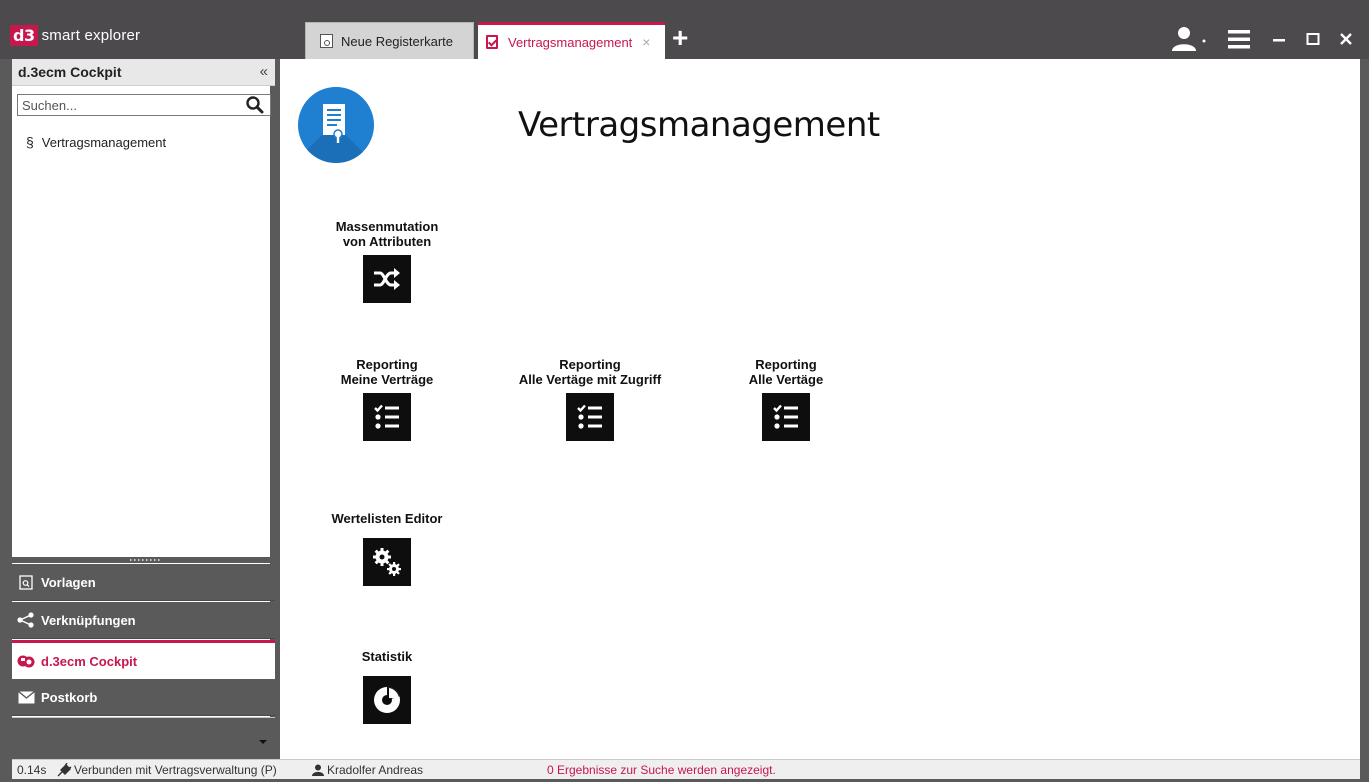 This screenshot has width=1369, height=782. I want to click on tile-statistik: Statistik, so click(387, 679).